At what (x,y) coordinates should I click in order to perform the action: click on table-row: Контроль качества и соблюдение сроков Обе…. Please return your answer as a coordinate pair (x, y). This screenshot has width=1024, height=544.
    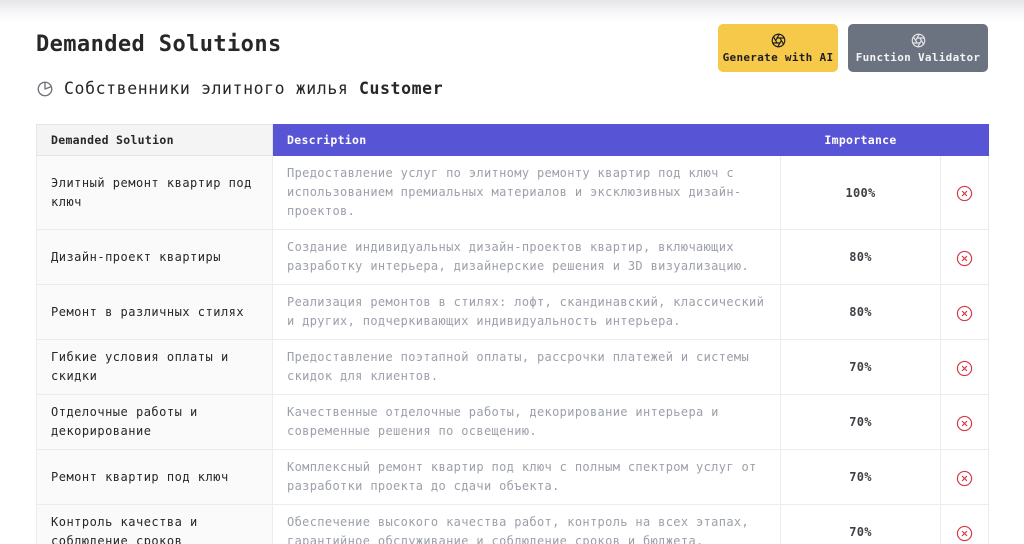
    Looking at the image, I should click on (512, 524).